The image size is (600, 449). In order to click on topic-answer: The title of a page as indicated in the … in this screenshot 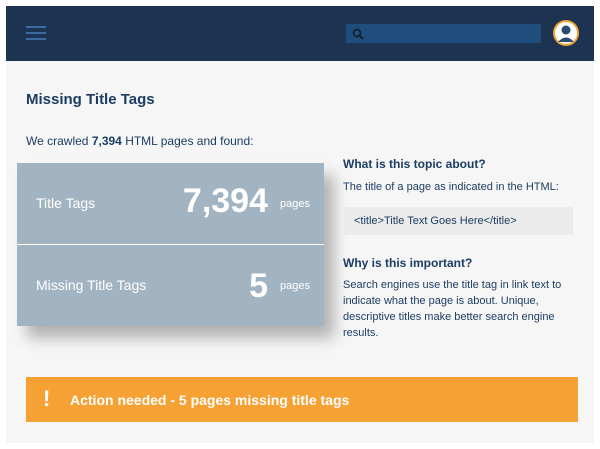, I will do `click(451, 187)`.